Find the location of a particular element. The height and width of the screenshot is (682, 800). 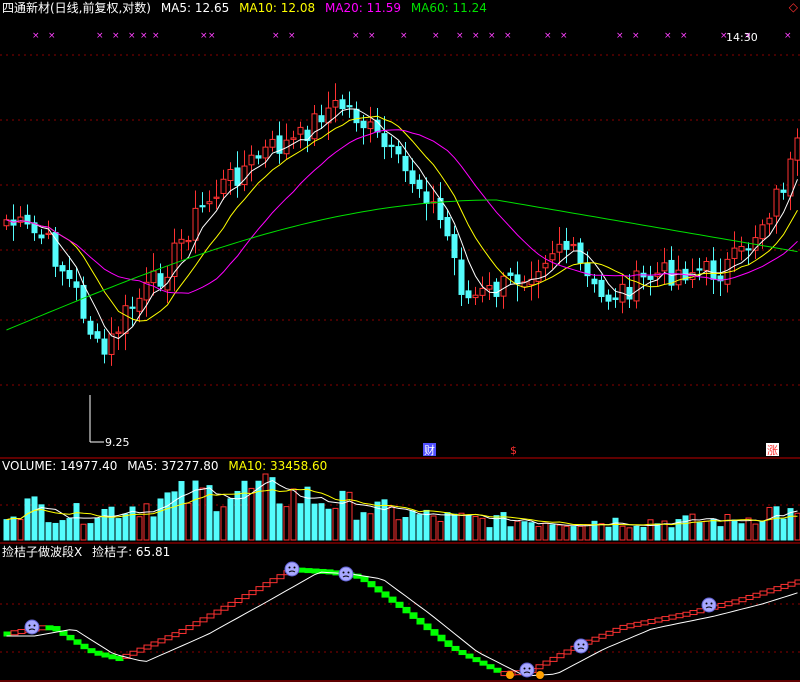

diamond-icon: ◇ is located at coordinates (793, 7).